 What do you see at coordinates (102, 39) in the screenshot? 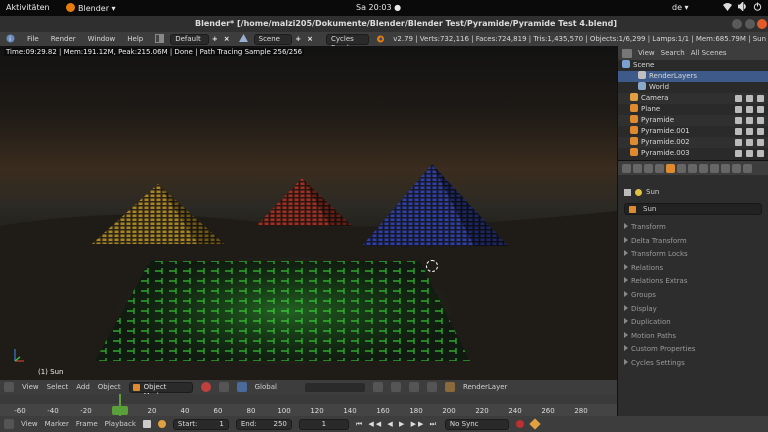
I see `menu-window: Window` at bounding box center [102, 39].